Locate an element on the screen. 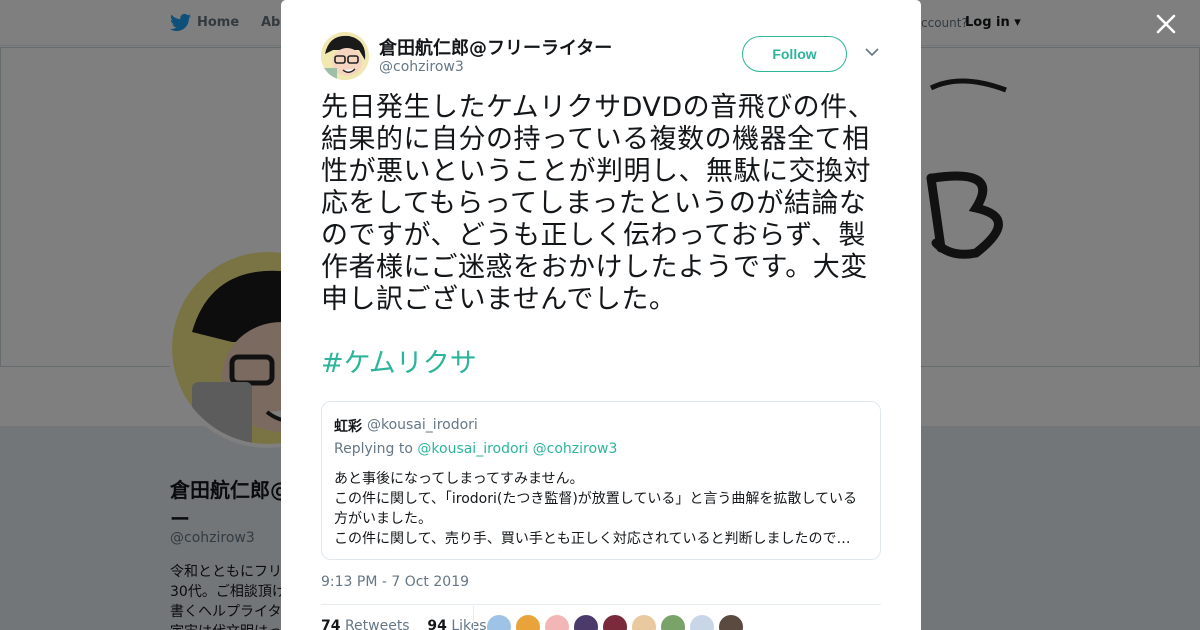 This screenshot has height=630, width=1200. quoted-line: あと事後になってしまってすみません。 is located at coordinates (459, 479).